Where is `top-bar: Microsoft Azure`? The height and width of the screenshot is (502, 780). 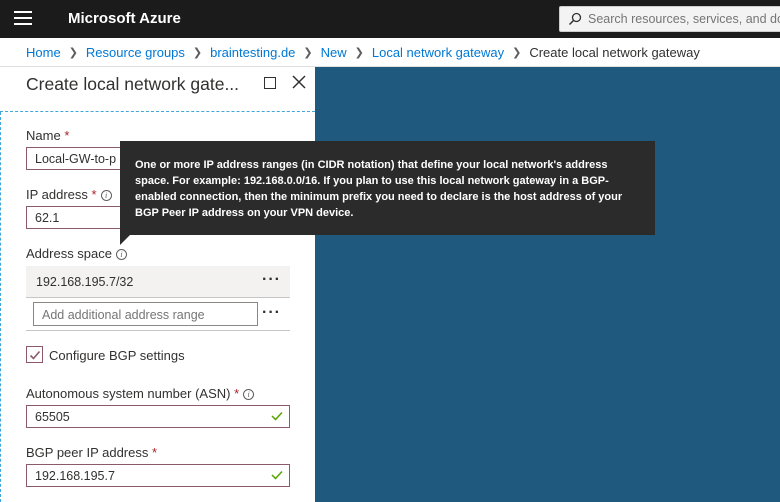
top-bar: Microsoft Azure is located at coordinates (390, 19).